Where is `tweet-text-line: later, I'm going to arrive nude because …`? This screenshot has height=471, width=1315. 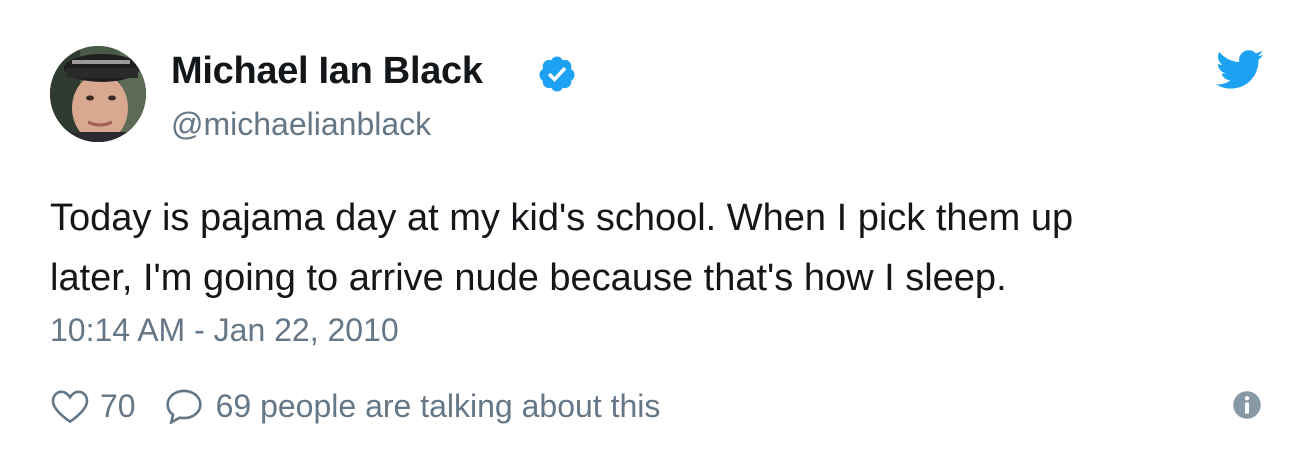
tweet-text-line: later, I'm going to arrive nude because … is located at coordinates (528, 278).